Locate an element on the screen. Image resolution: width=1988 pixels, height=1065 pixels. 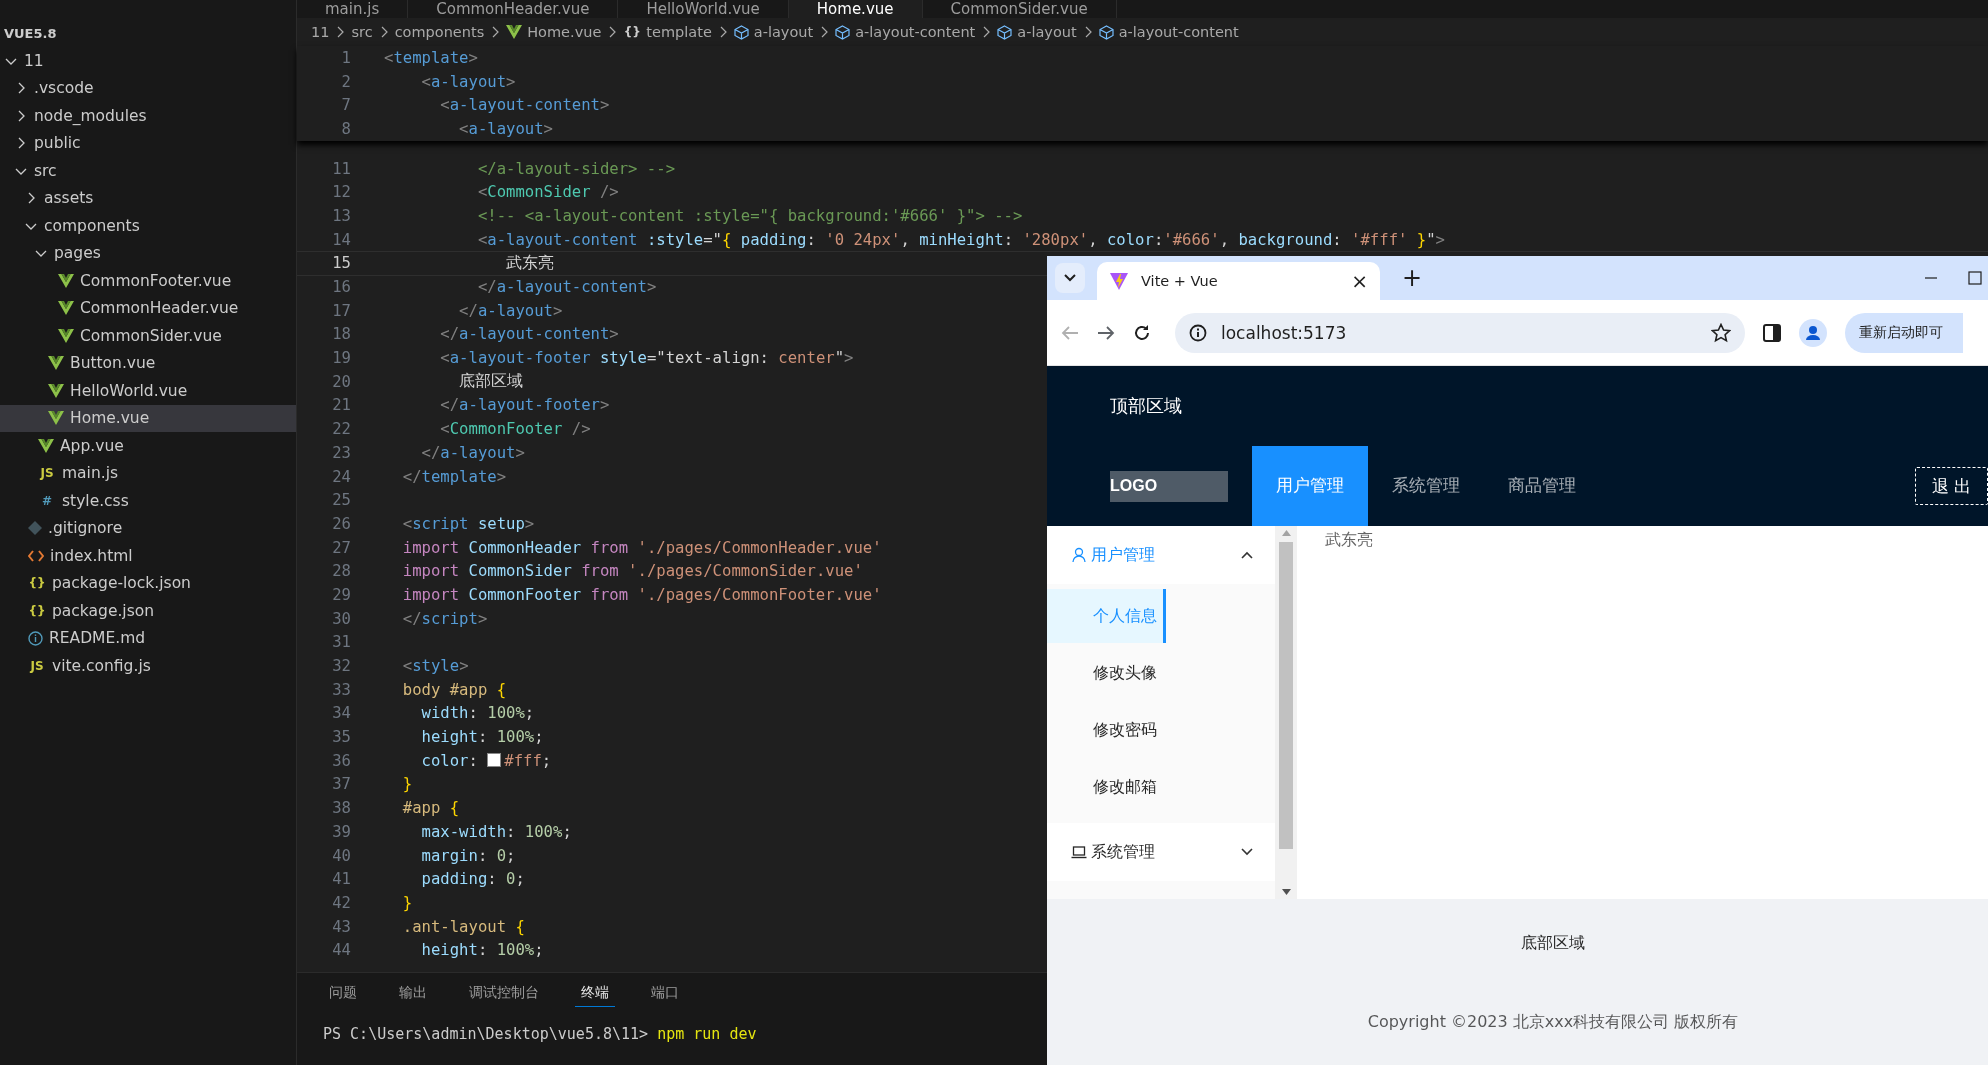
chevron-down-icon is located at coordinates (1070, 278).